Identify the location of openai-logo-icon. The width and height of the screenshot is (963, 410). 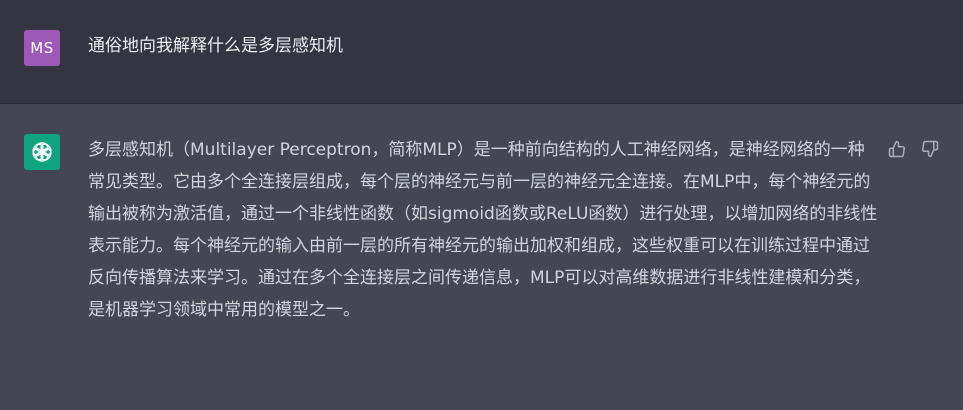
(42, 152).